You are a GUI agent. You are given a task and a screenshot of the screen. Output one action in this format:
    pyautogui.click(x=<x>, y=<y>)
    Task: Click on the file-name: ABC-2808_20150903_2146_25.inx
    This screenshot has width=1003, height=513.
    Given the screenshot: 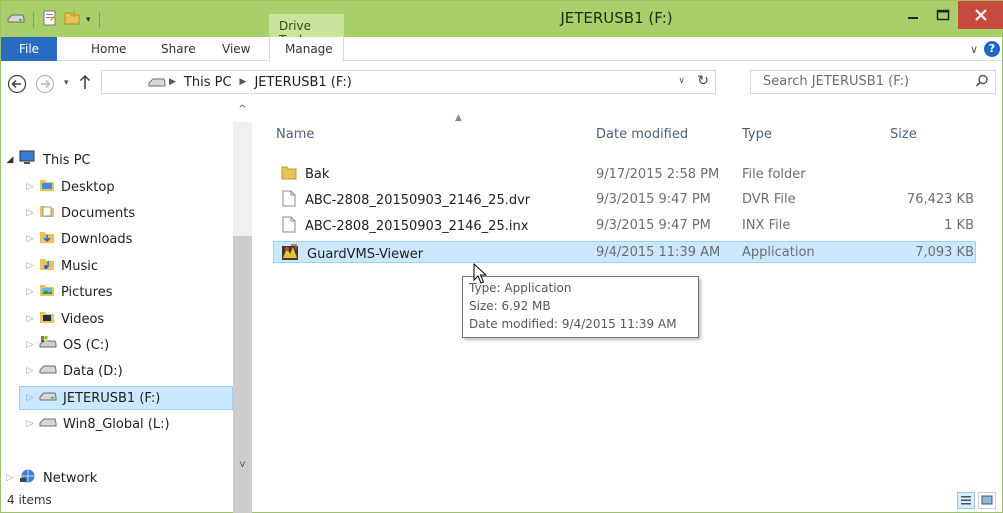 What is the action you would take?
    pyautogui.click(x=417, y=226)
    